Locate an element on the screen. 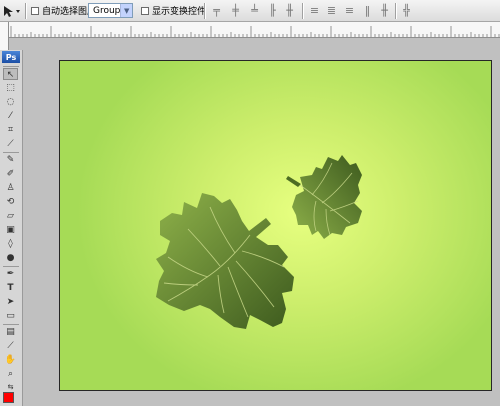  show-transform-group: 显示变换控件 is located at coordinates (173, 10).